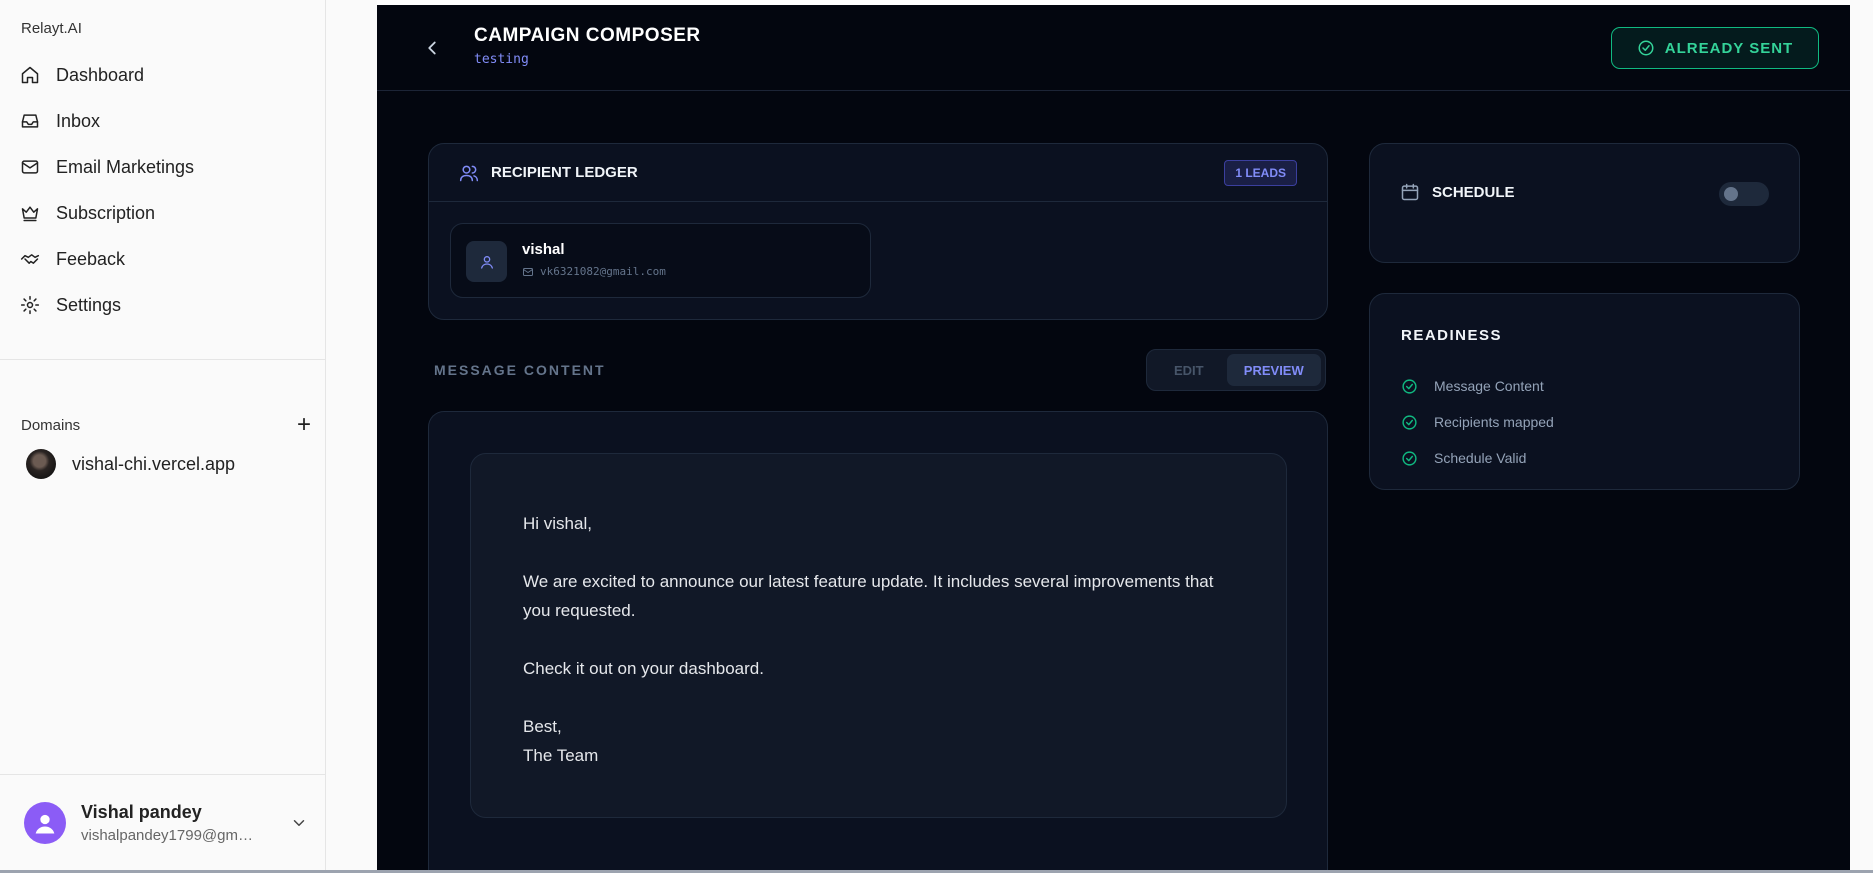  I want to click on email-paragraph: Check it out on your dashboard., so click(643, 668).